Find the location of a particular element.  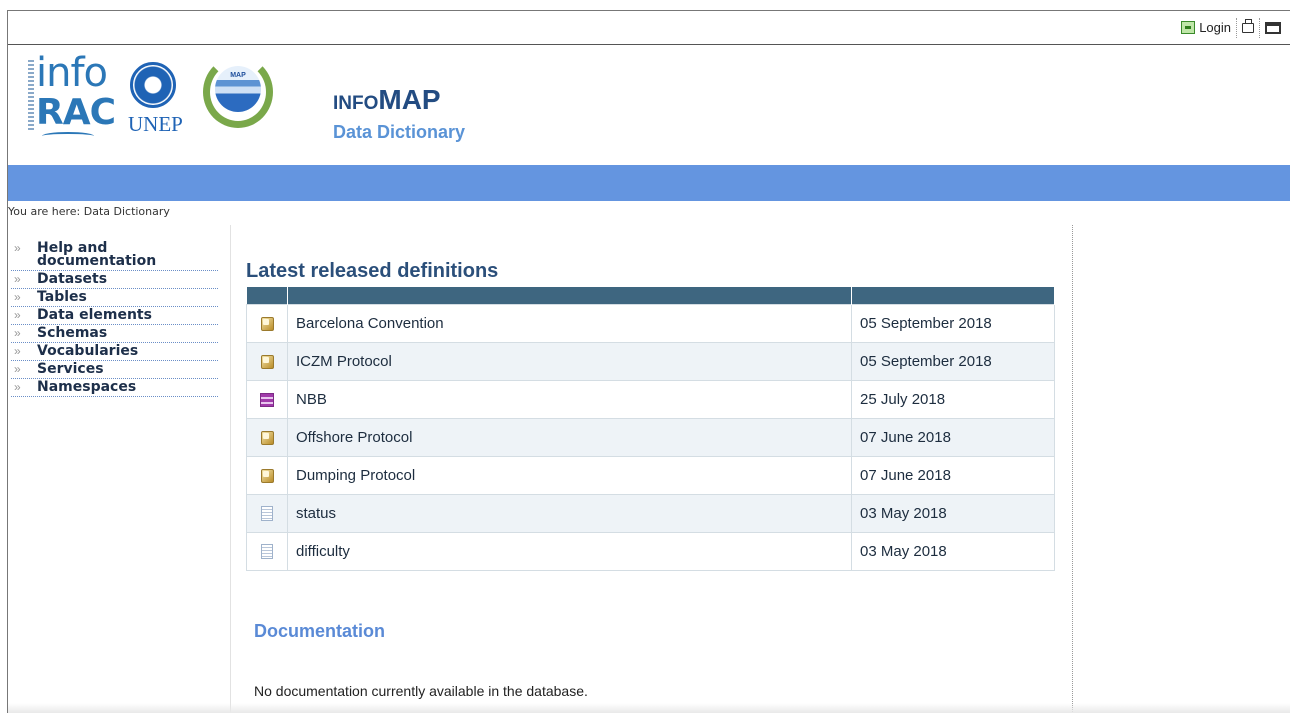

map-logo: MAP is located at coordinates (239, 92).